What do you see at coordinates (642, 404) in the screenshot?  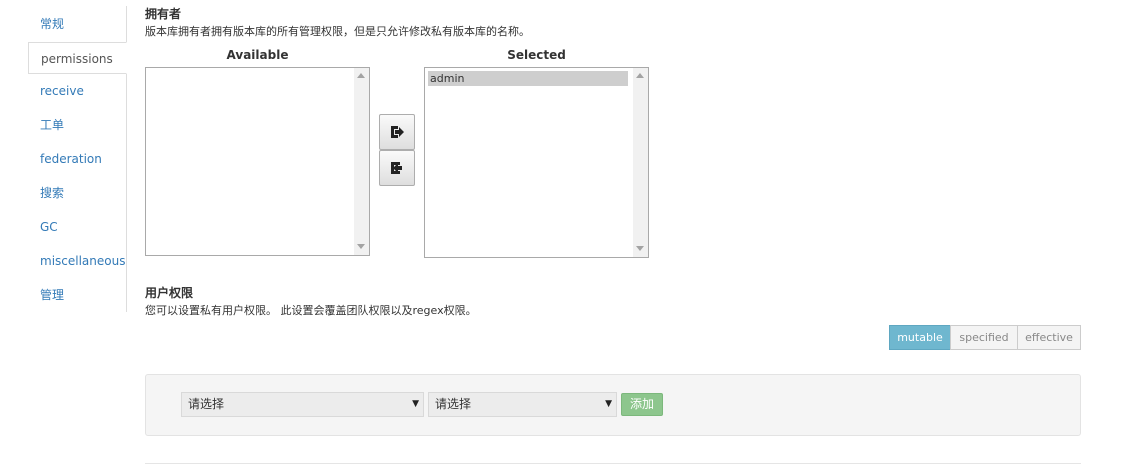 I see `add-permission-button: 添加` at bounding box center [642, 404].